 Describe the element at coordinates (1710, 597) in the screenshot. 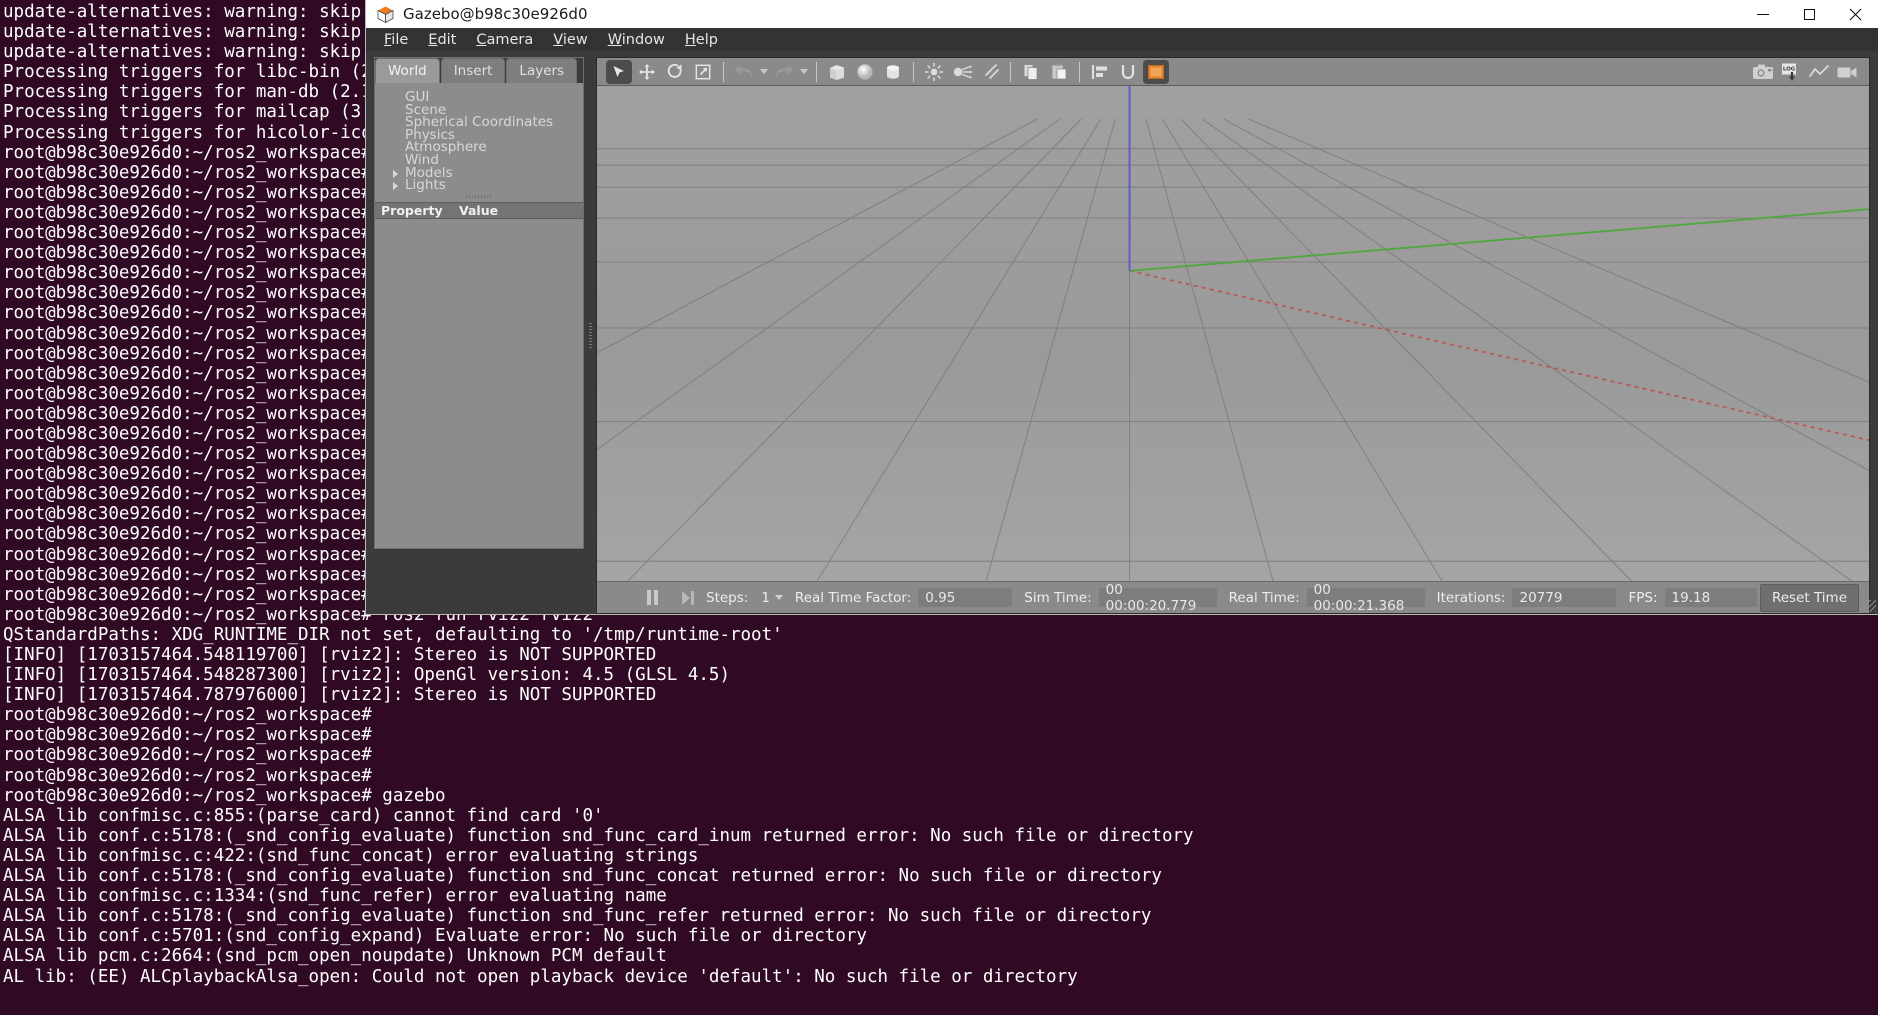

I see `fps-value: 19.18` at that location.